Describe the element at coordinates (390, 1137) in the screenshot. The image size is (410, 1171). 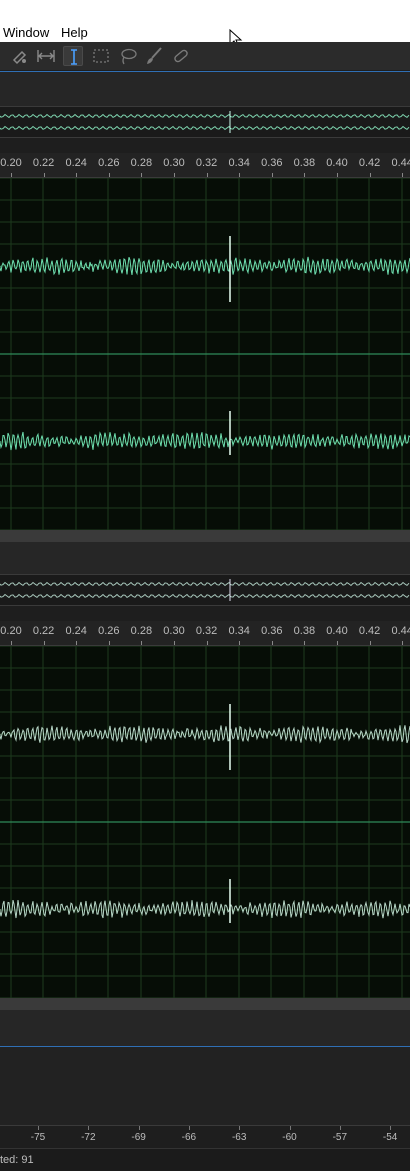
I see `meter-label: -54` at that location.